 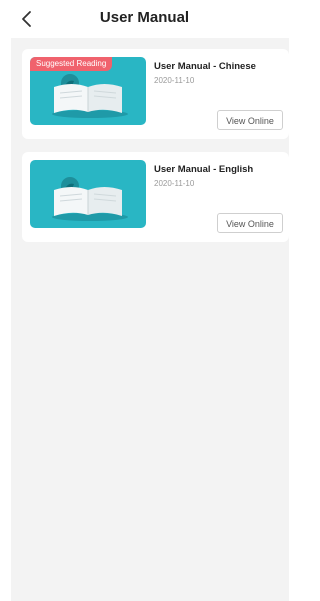 What do you see at coordinates (204, 169) in the screenshot?
I see `manual-title: User Manual - English` at bounding box center [204, 169].